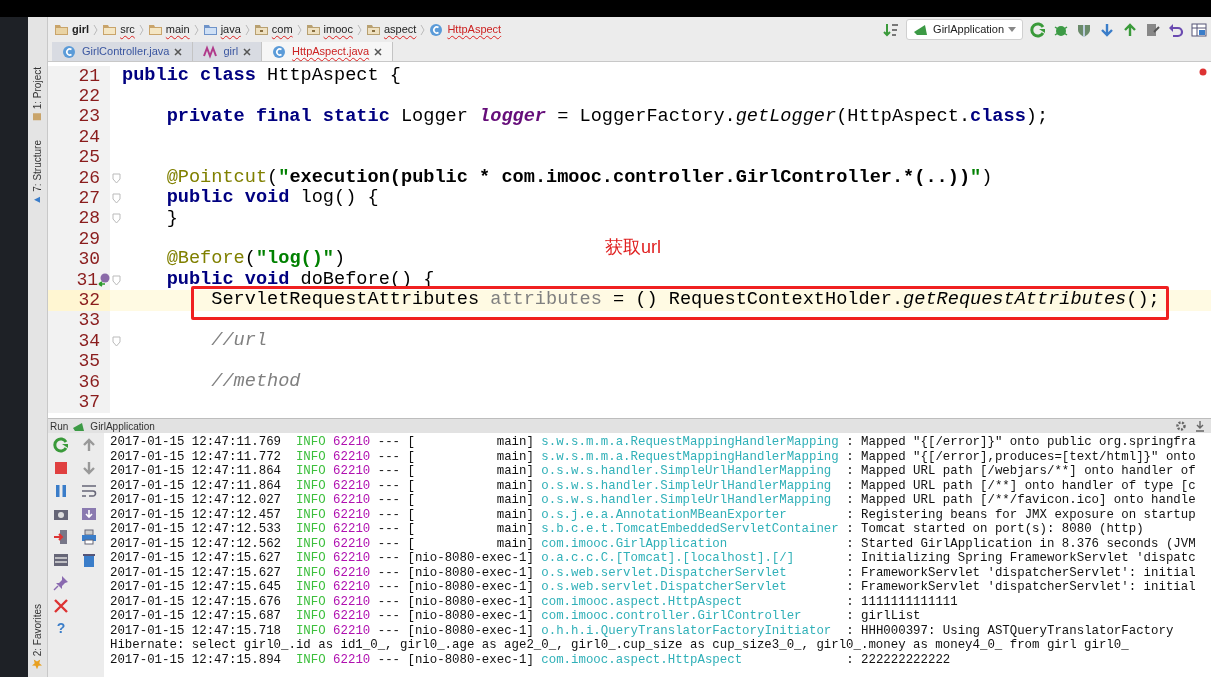 This screenshot has height=677, width=1211. Describe the element at coordinates (228, 51) in the screenshot. I see `editor-tab: girl` at that location.